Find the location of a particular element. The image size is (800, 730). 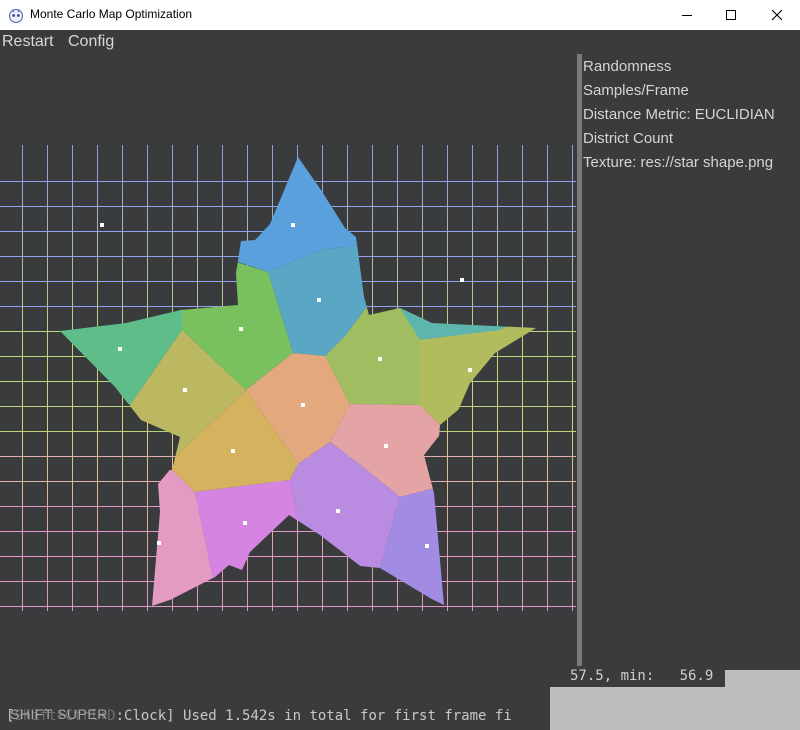

minimize-button is located at coordinates (687, 15).